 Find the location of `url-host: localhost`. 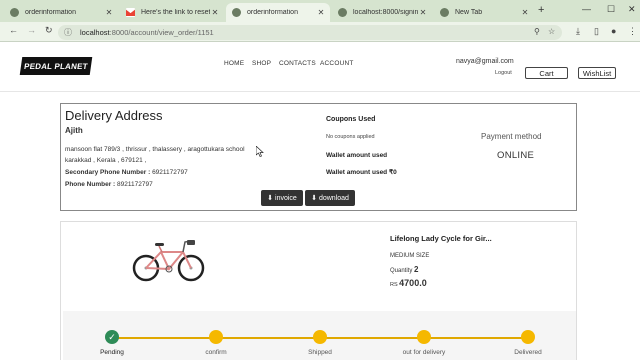

url-host: localhost is located at coordinates (95, 32).